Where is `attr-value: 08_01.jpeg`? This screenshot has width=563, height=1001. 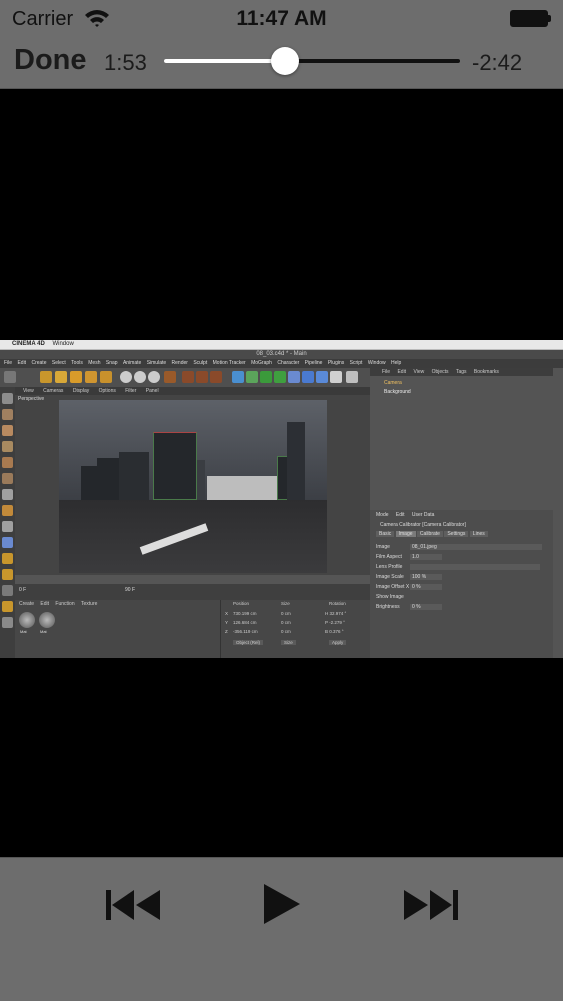 attr-value: 08_01.jpeg is located at coordinates (476, 547).